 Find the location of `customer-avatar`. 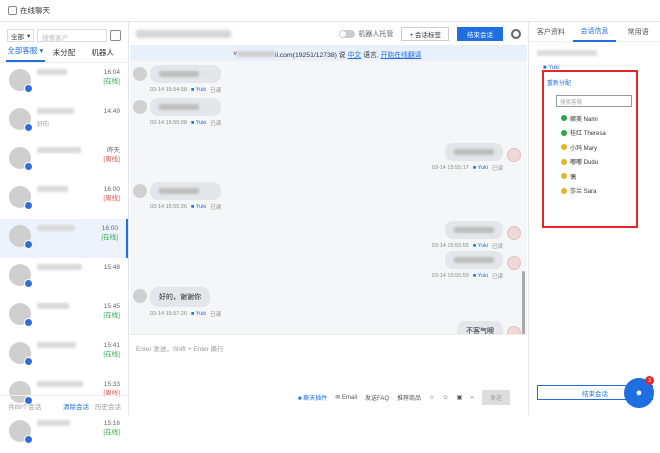

customer-avatar is located at coordinates (140, 296).